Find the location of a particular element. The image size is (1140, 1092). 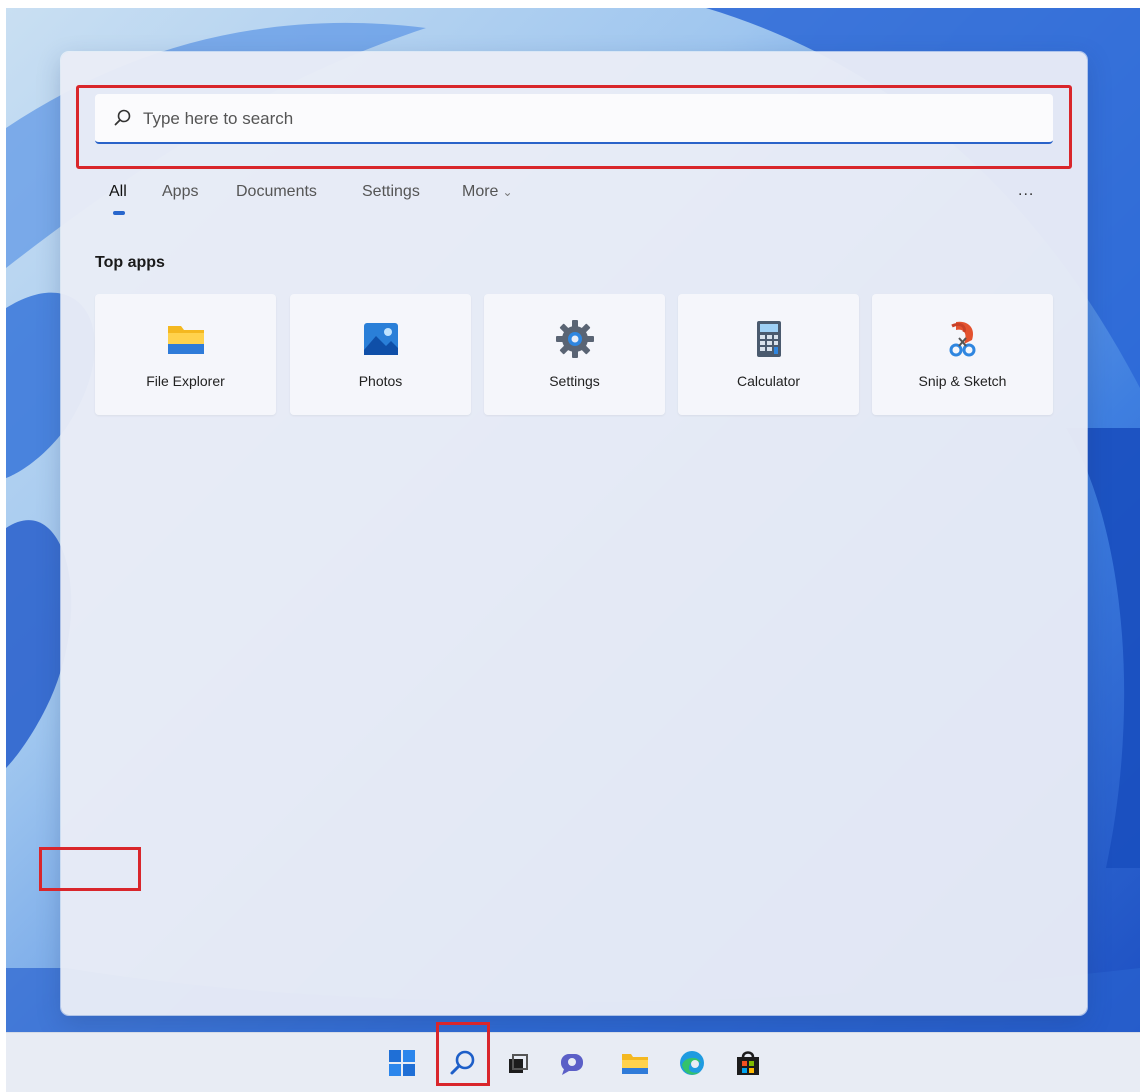

taskbar-search-highlight-frame is located at coordinates (463, 1054).